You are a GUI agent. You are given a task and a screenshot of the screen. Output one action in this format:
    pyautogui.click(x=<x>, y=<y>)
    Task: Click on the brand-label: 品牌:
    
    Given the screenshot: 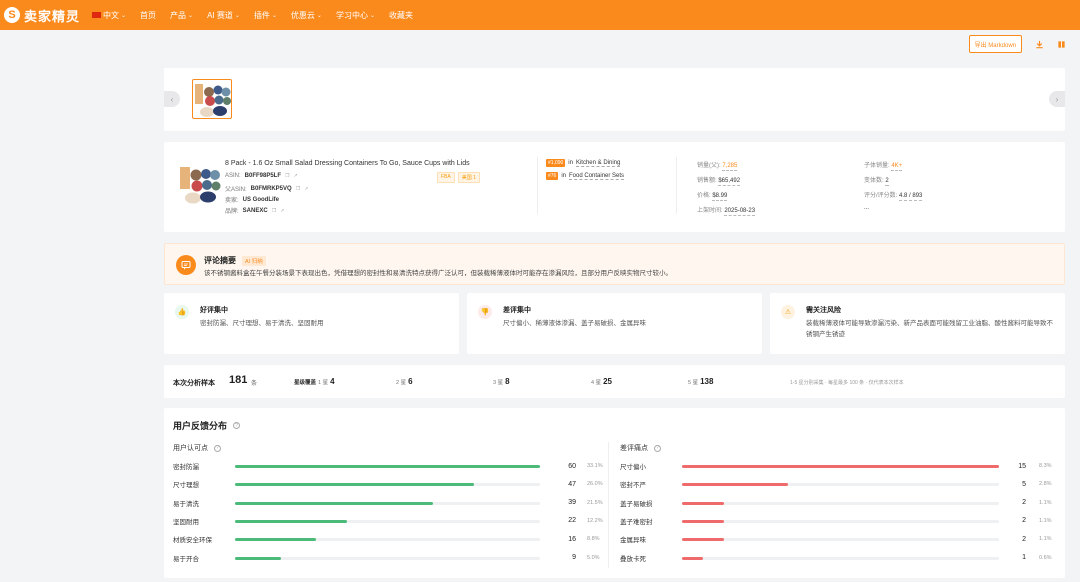 What is the action you would take?
    pyautogui.click(x=232, y=212)
    